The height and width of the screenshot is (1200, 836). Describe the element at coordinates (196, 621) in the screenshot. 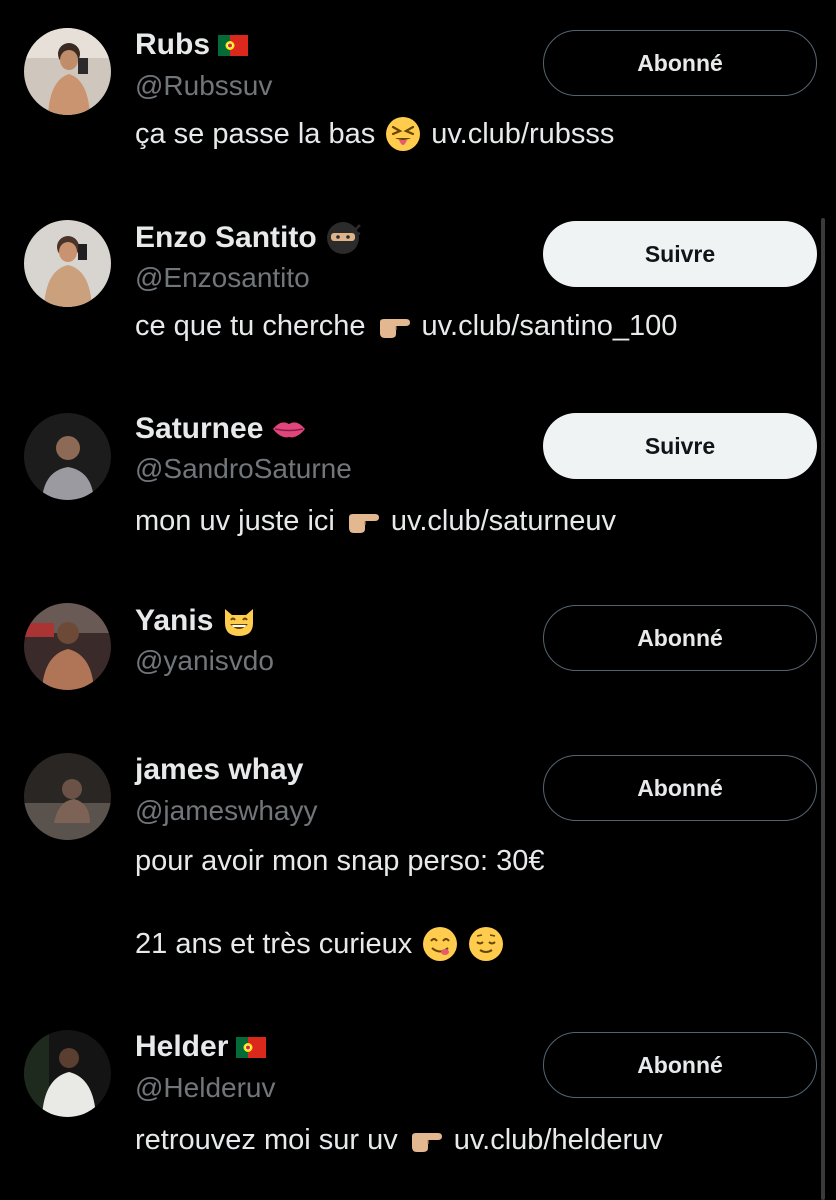

I see `user-name: Yanis` at that location.